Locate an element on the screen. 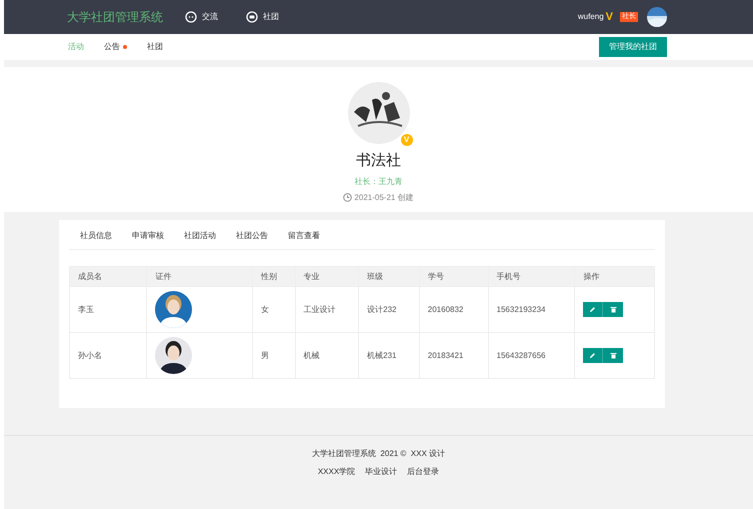  nav-link: 社团 is located at coordinates (262, 17).